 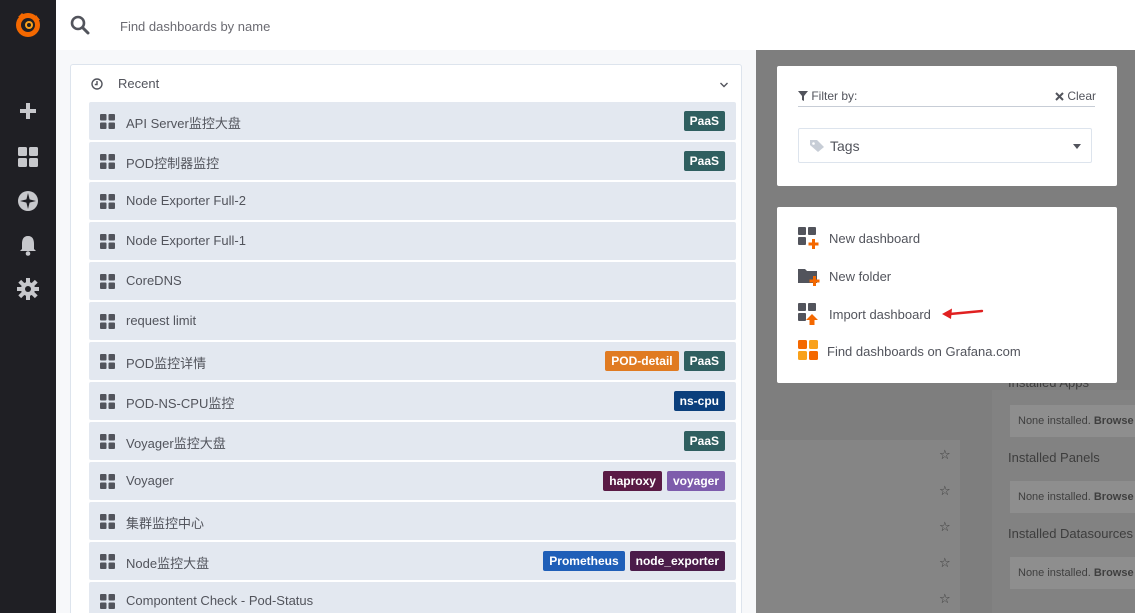 What do you see at coordinates (695, 481) in the screenshot?
I see `dashboard-tag: voyager` at bounding box center [695, 481].